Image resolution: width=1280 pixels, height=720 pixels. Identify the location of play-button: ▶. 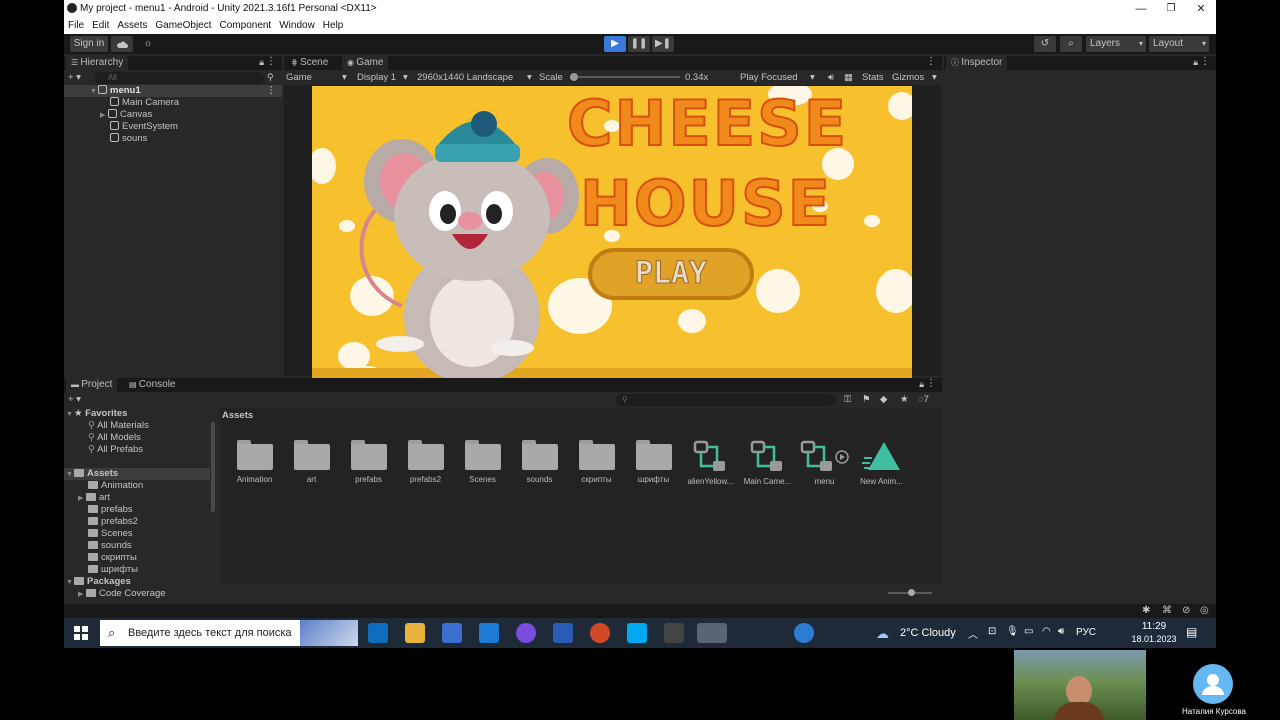
(615, 44).